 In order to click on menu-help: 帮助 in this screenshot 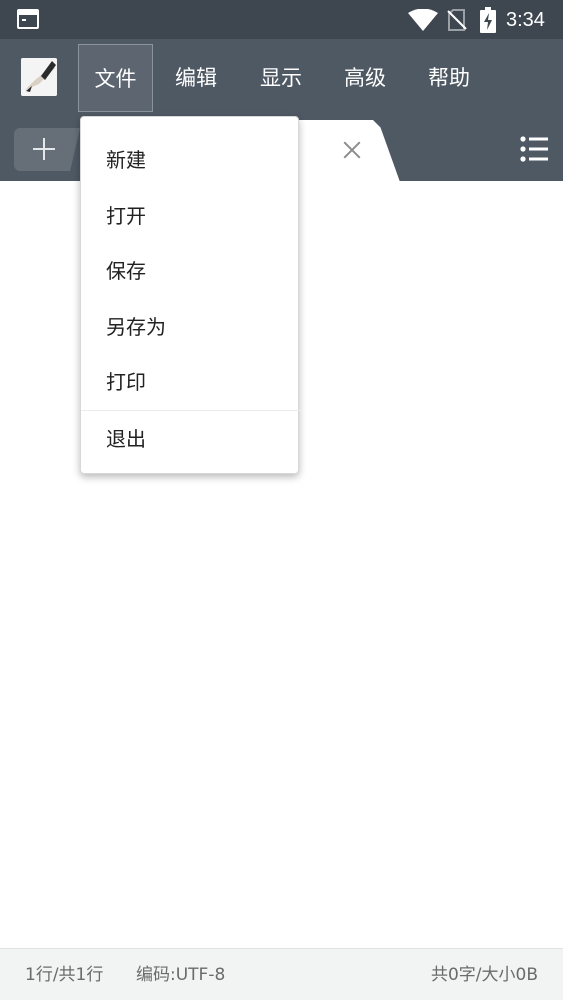, I will do `click(449, 78)`.